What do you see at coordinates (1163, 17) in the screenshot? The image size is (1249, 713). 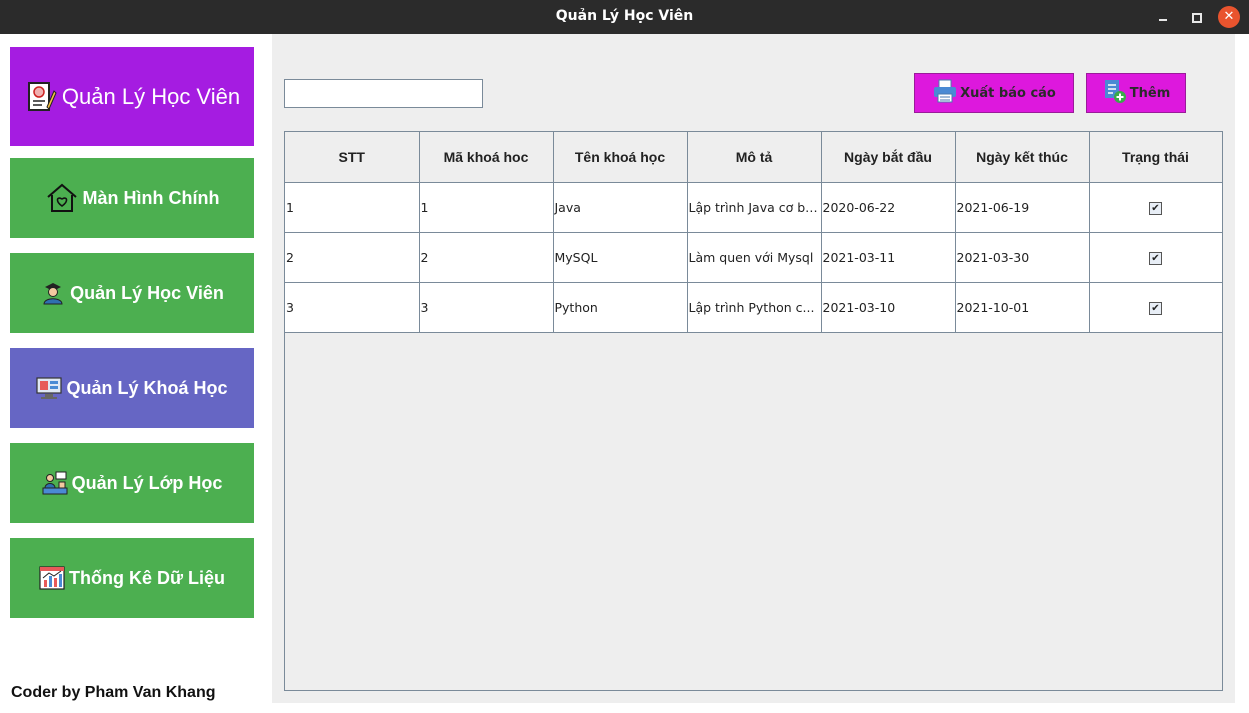 I see `minimize-icon` at bounding box center [1163, 17].